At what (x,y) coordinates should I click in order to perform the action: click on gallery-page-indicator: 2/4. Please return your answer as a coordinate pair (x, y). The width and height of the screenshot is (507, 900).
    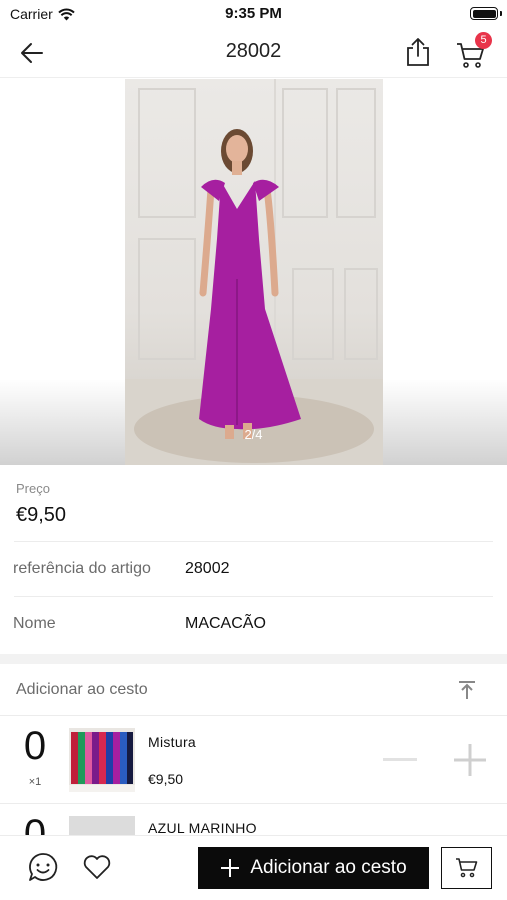
    Looking at the image, I should click on (253, 434).